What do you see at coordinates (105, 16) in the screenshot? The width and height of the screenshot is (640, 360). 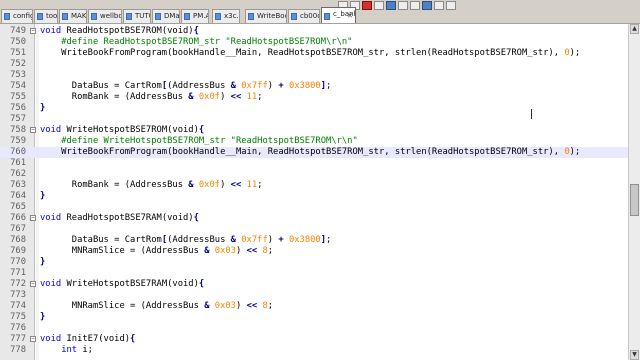 I see `tab-4: wellbook.c` at bounding box center [105, 16].